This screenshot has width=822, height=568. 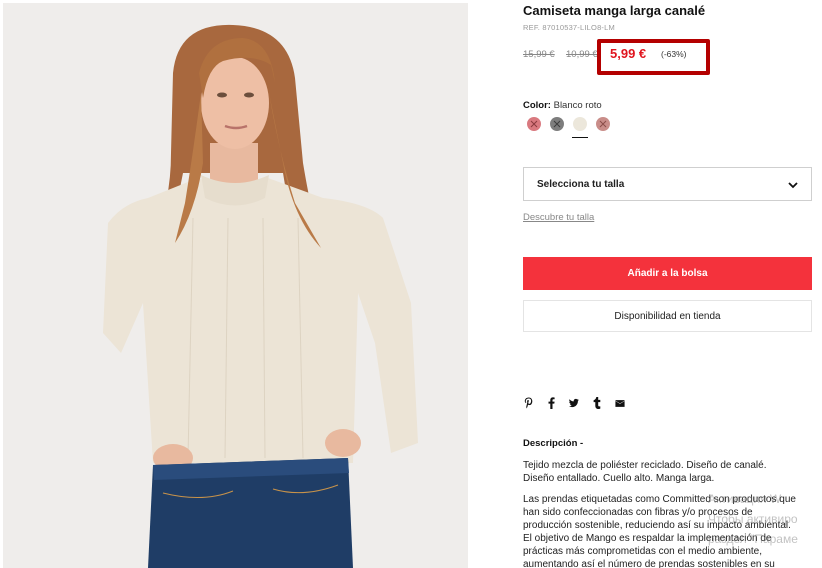 What do you see at coordinates (674, 54) in the screenshot?
I see `discount-badge: (-63%)` at bounding box center [674, 54].